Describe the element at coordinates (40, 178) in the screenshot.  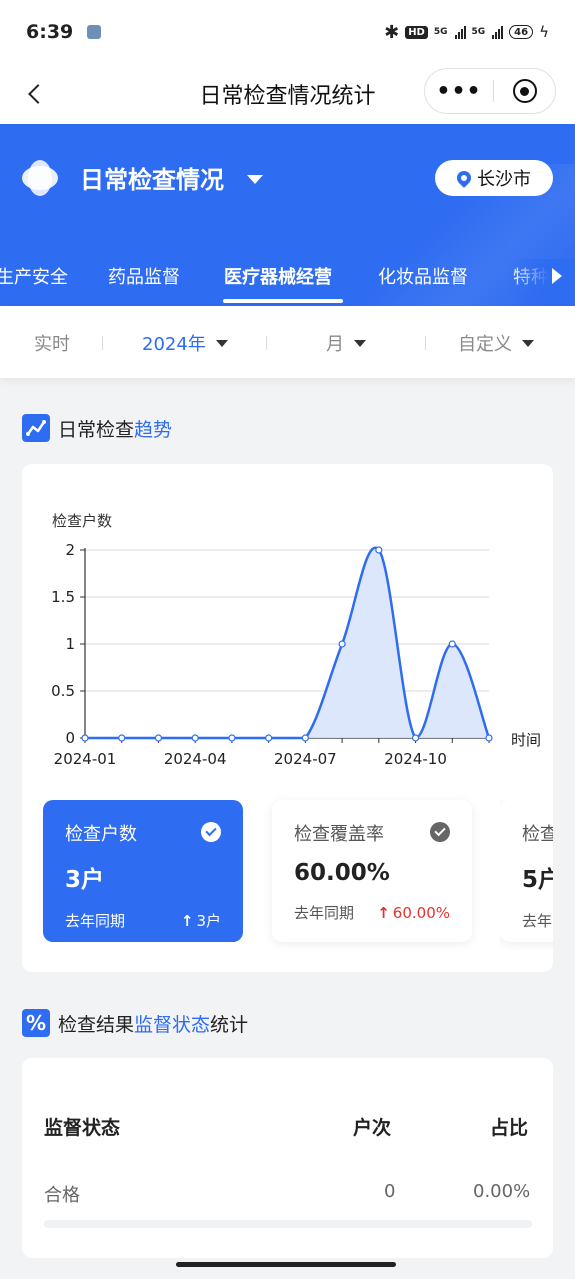
I see `app-logo-icon` at that location.